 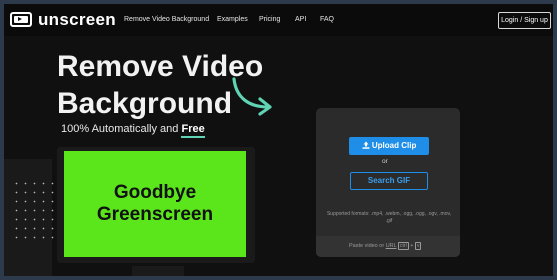 What do you see at coordinates (524, 20) in the screenshot?
I see `login-signup-button: Login / Sign up` at bounding box center [524, 20].